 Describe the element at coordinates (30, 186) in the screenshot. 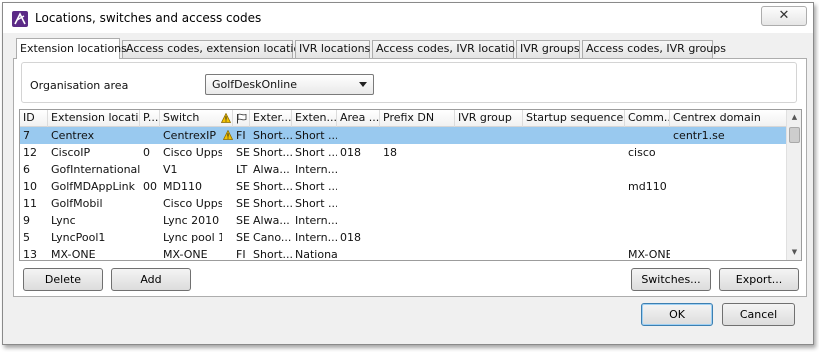

I see `cell-id: 10` at that location.